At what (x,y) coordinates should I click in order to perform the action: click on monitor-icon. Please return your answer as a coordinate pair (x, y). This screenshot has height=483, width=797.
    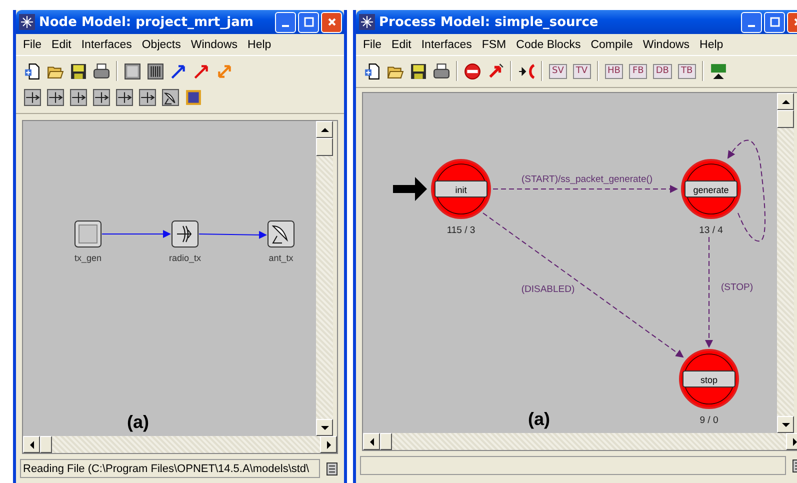
    Looking at the image, I should click on (718, 71).